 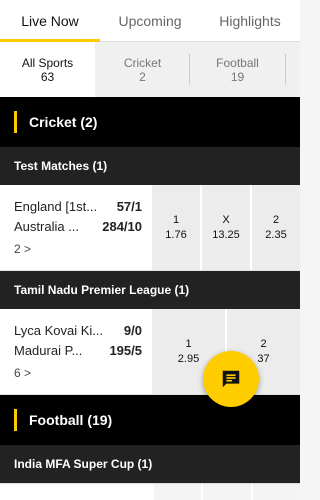 I want to click on team-row: England [1st... 57/1, so click(x=83, y=207).